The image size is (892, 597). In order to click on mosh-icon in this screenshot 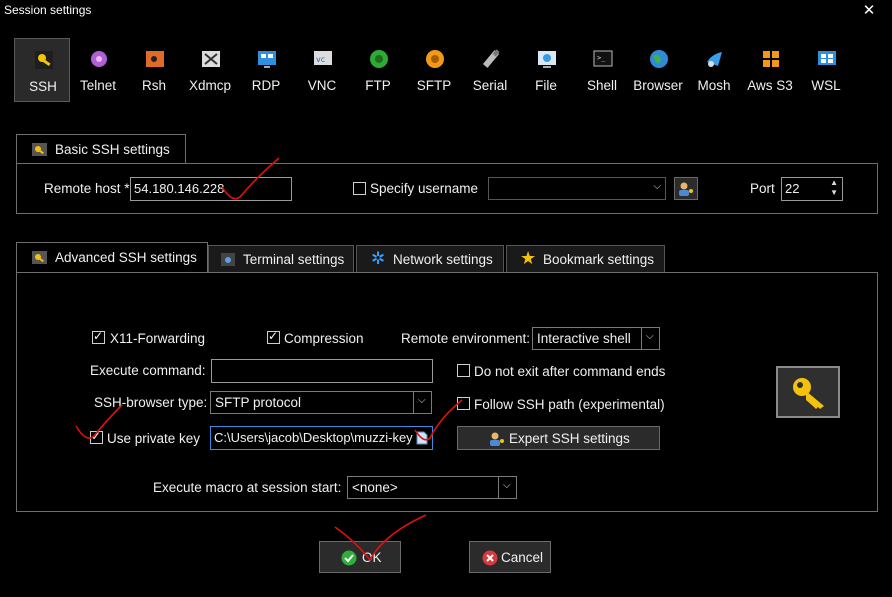, I will do `click(714, 59)`.